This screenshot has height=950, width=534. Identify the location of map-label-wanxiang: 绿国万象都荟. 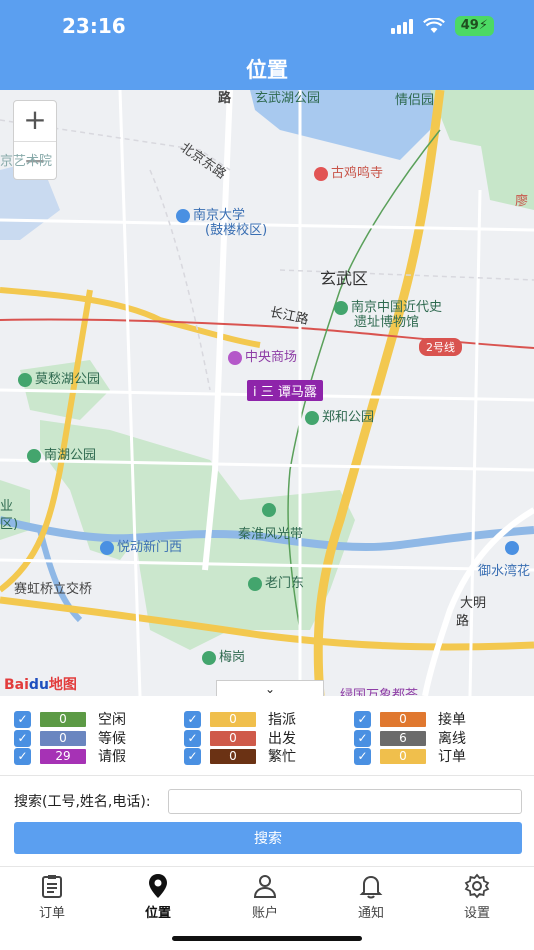
(379, 692).